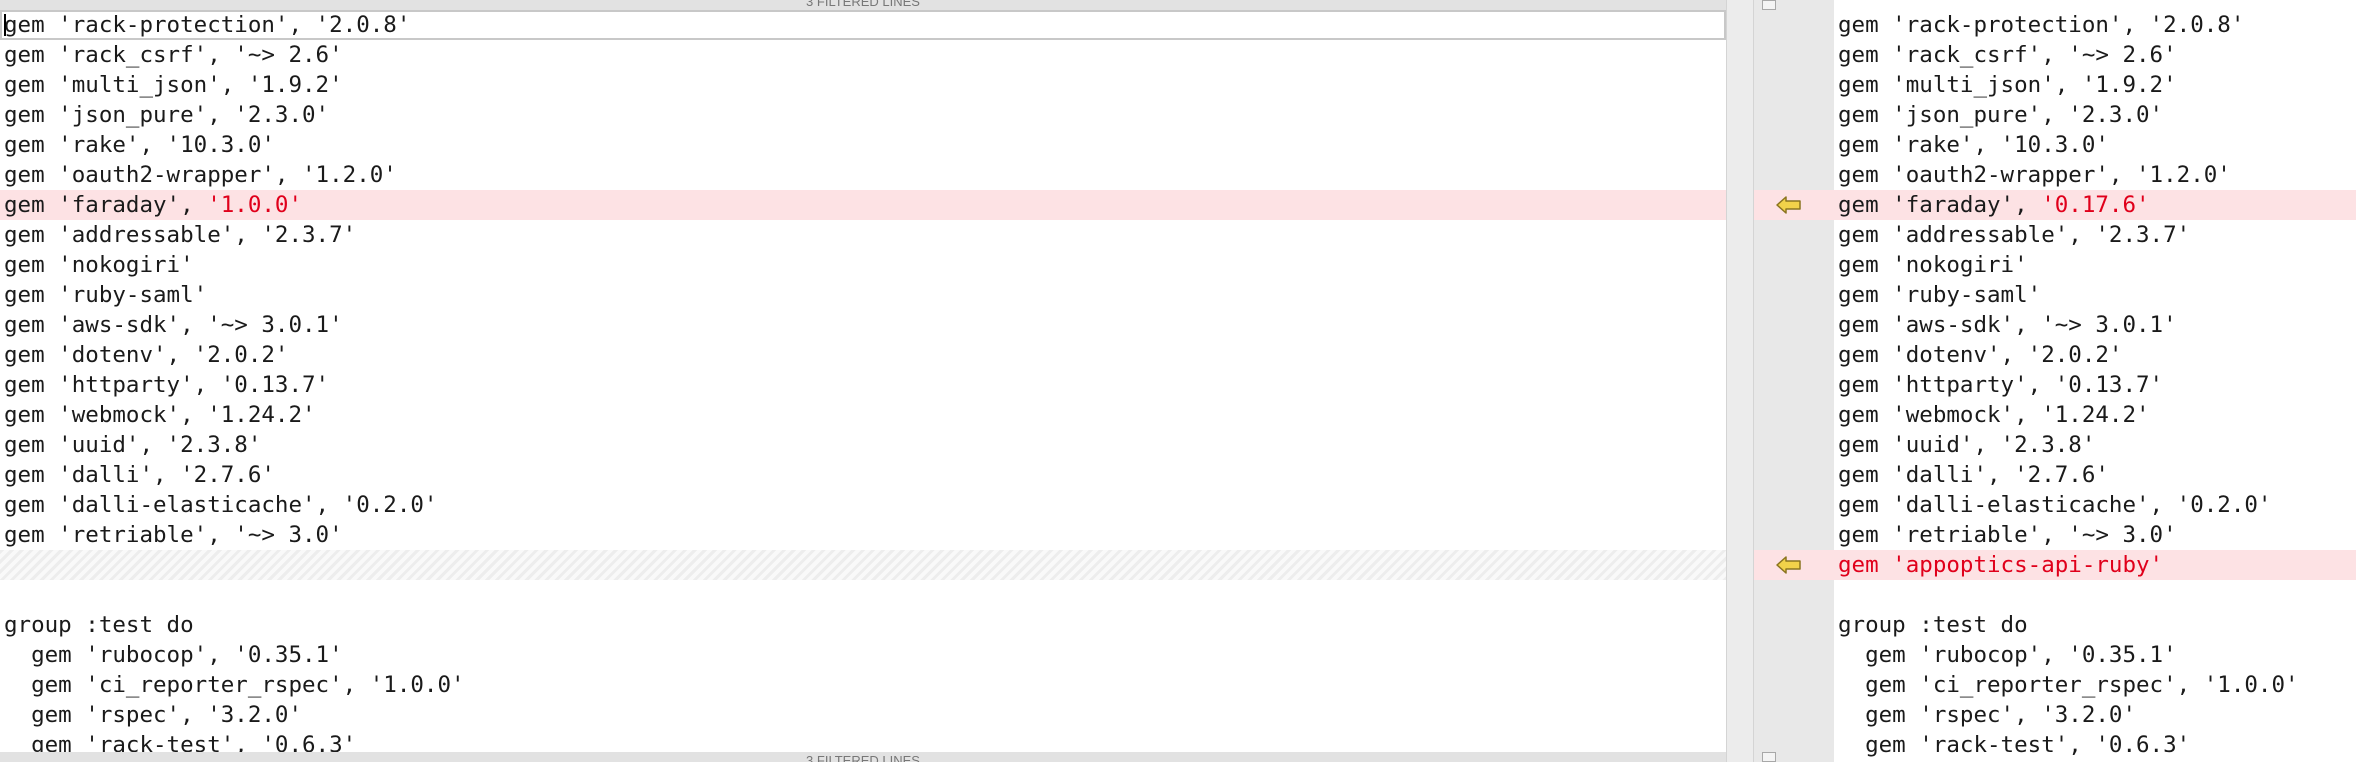 The image size is (2356, 762). I want to click on right-code-line: gem 'multi_json', '1.9.2', so click(2055, 85).